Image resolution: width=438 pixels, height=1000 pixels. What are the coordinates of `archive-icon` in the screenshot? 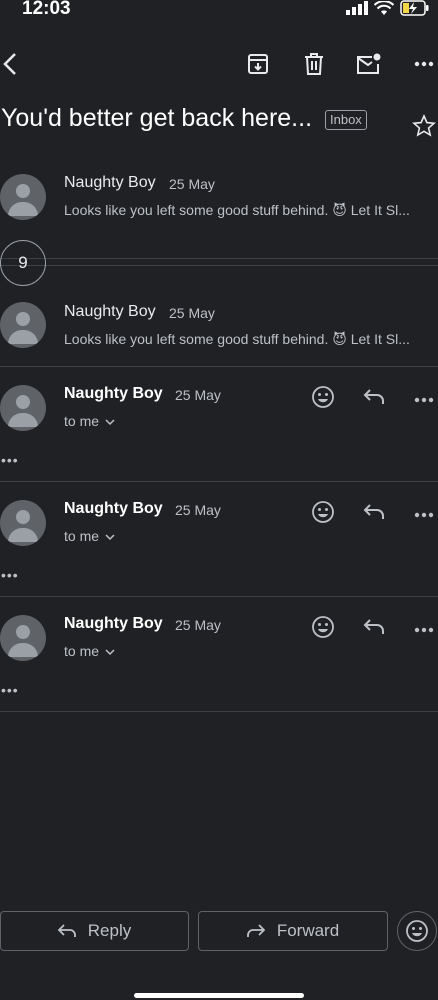 It's located at (258, 64).